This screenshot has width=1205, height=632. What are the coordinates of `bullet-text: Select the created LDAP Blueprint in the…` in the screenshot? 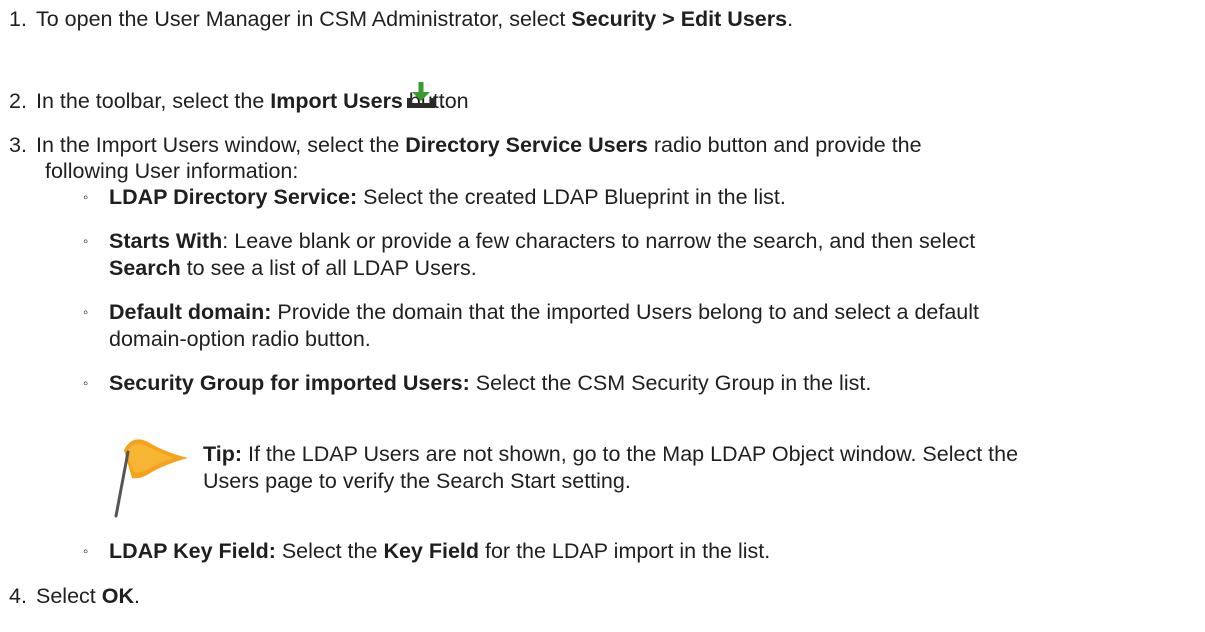 It's located at (571, 197).